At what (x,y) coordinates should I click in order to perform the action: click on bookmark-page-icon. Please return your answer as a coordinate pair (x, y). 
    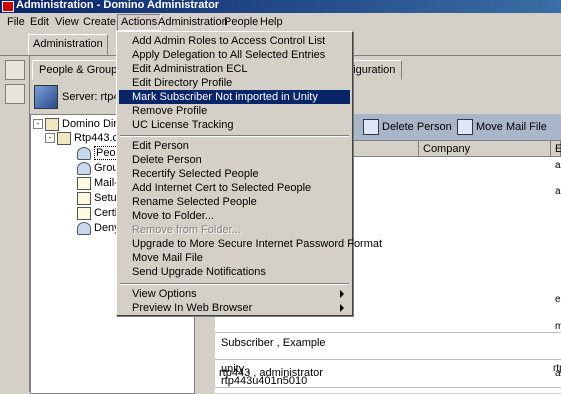
    Looking at the image, I should click on (15, 70).